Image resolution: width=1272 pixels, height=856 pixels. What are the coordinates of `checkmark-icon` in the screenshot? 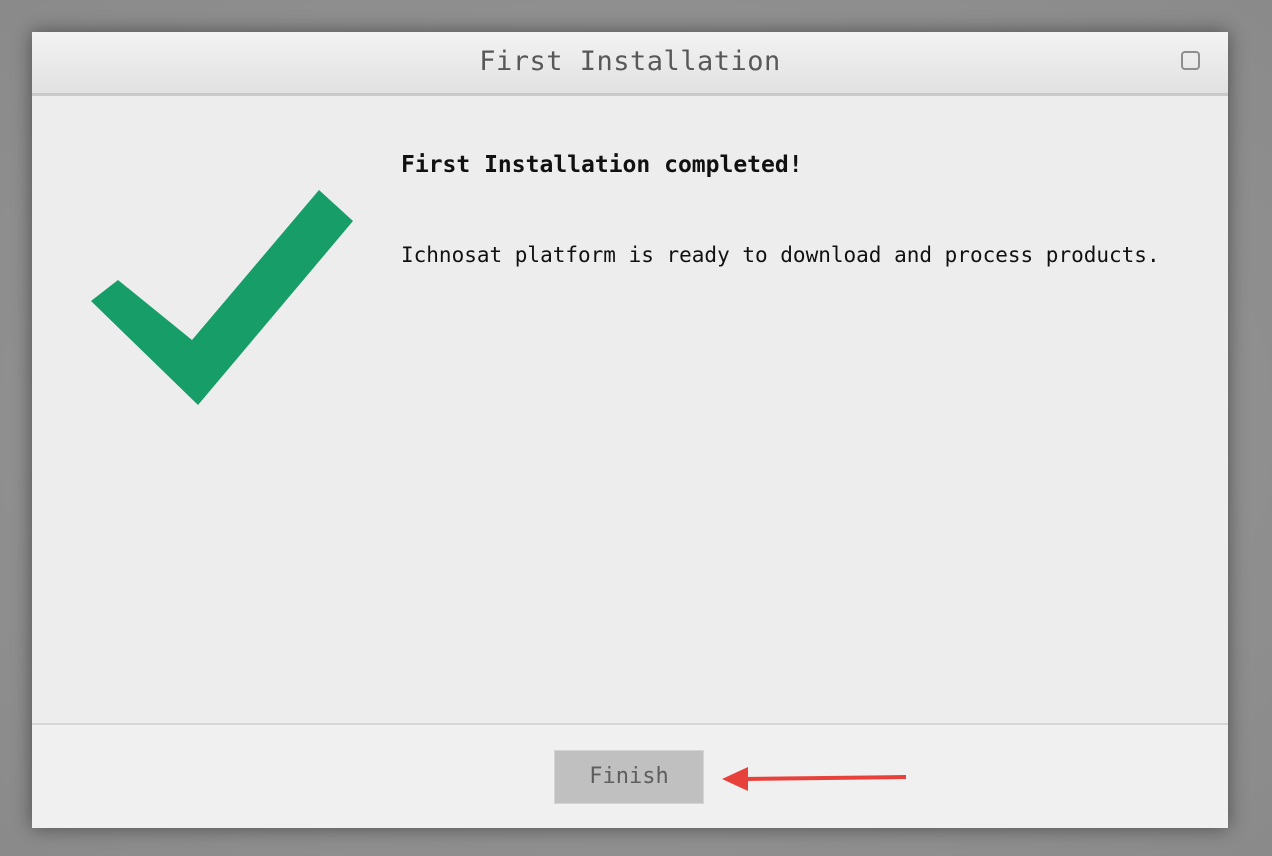 It's located at (222, 297).